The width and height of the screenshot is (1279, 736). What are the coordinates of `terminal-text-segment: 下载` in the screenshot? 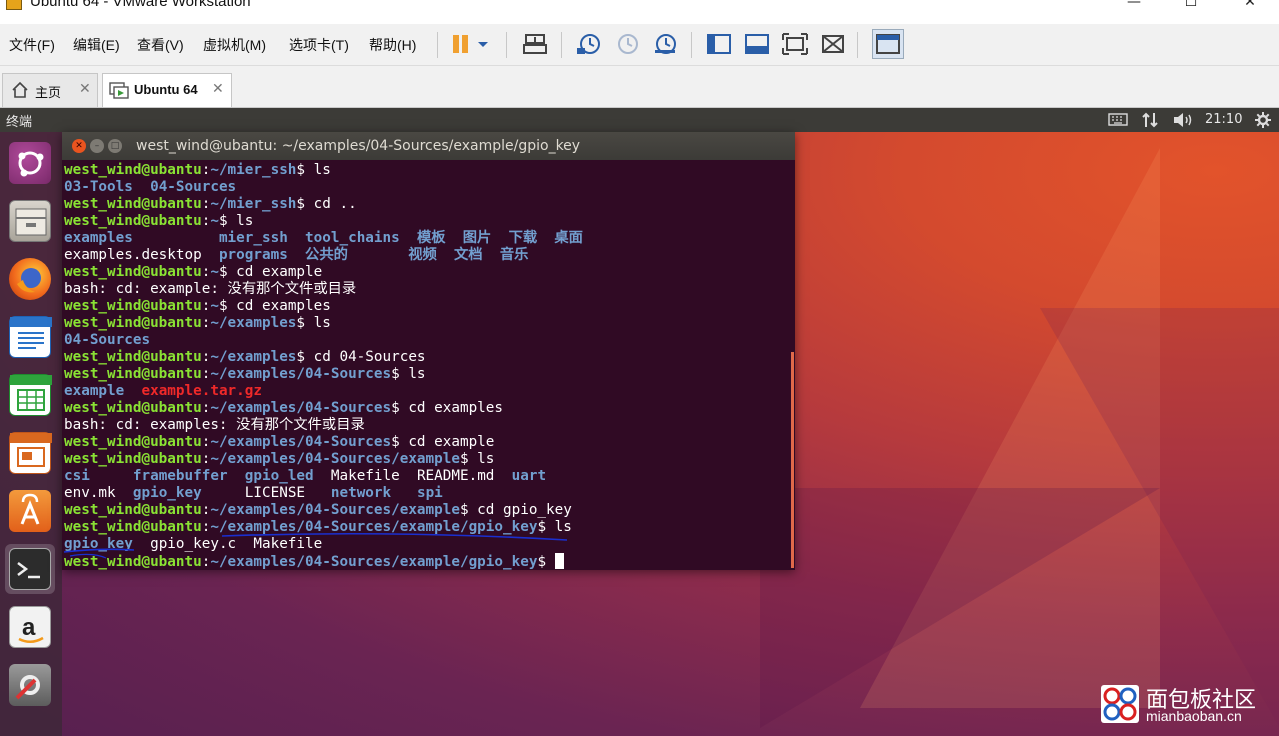 It's located at (523, 238).